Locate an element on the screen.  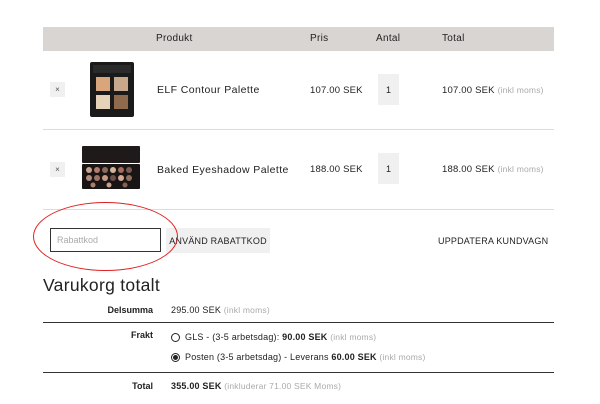
header-total: Total is located at coordinates (453, 38).